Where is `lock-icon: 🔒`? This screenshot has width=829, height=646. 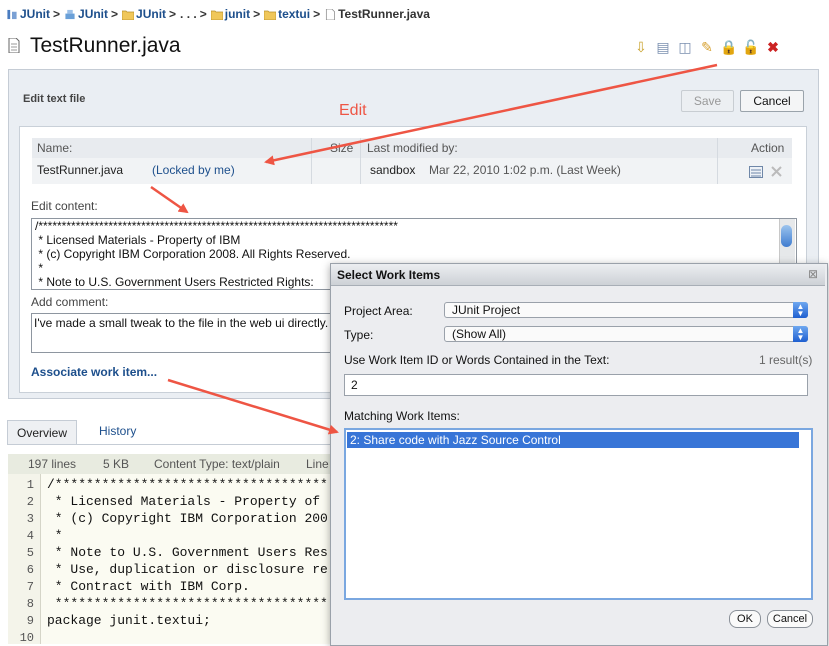
lock-icon: 🔒 is located at coordinates (729, 47).